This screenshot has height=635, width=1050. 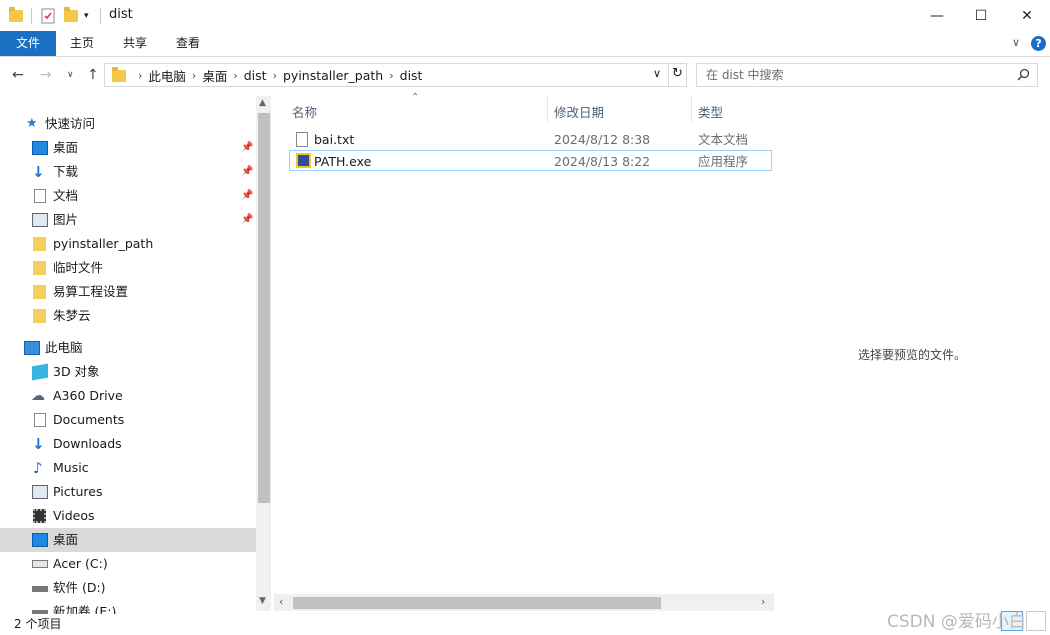 I want to click on back-arrow-icon: ←, so click(x=18, y=75).